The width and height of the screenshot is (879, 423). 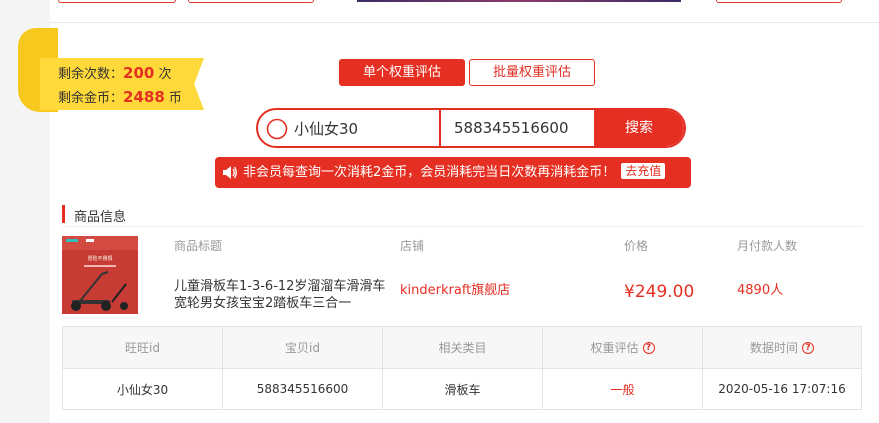 I want to click on search-button: 搜索, so click(x=639, y=128).